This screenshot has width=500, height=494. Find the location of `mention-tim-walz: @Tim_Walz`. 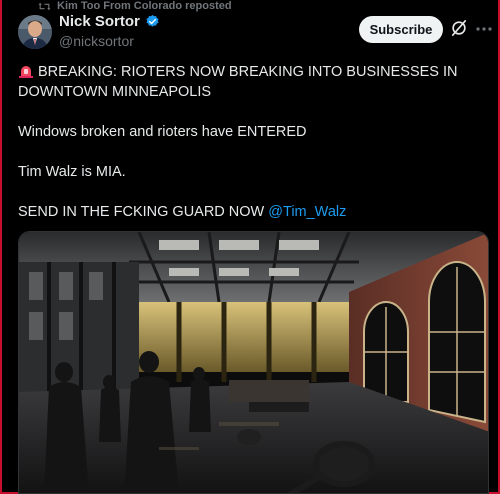

mention-tim-walz: @Tim_Walz is located at coordinates (307, 212).